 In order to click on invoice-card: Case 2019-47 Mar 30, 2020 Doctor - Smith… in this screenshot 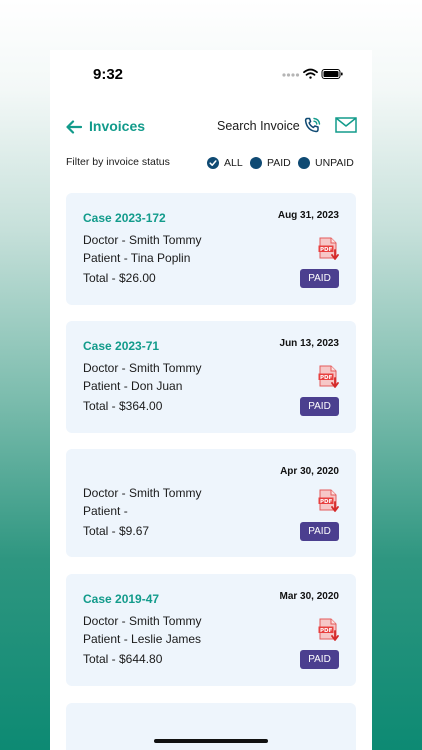, I will do `click(211, 630)`.